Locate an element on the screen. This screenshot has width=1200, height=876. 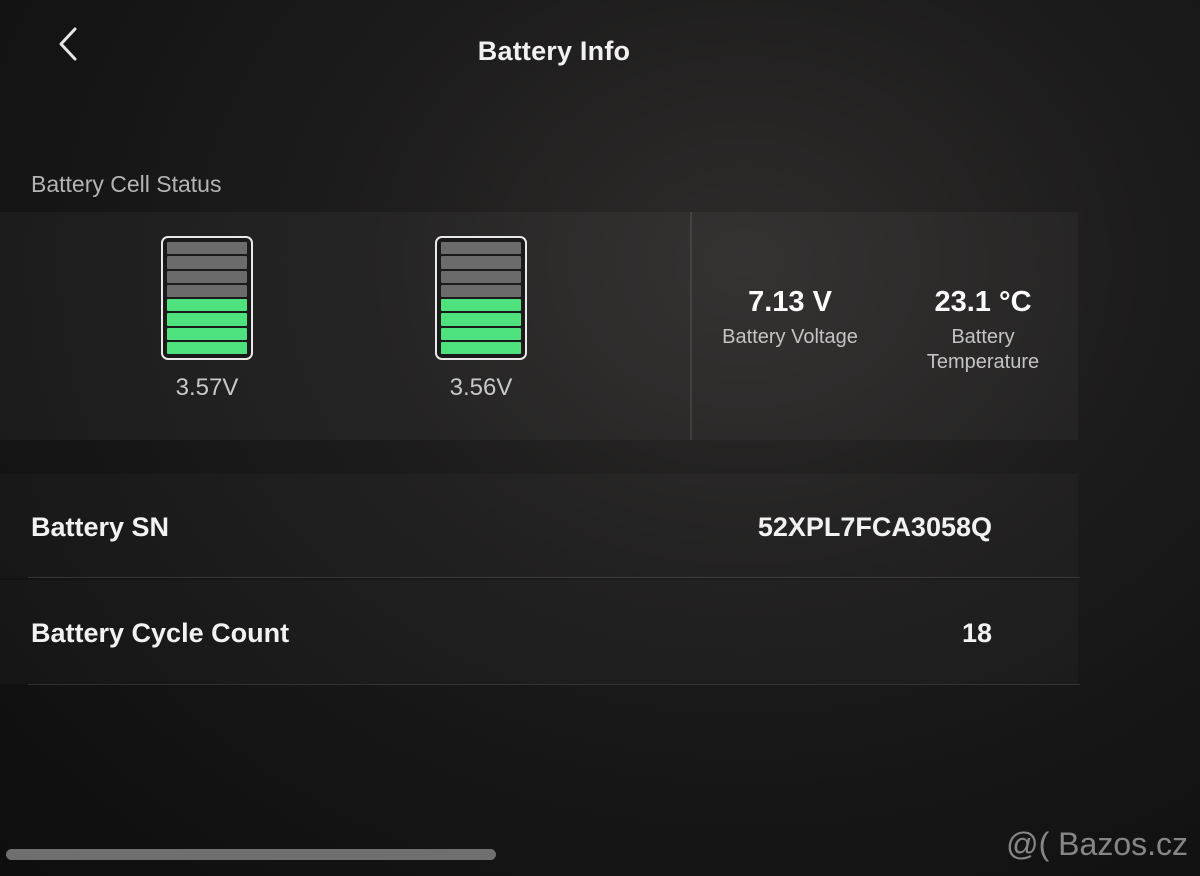
page-title: Battery Info is located at coordinates (554, 51).